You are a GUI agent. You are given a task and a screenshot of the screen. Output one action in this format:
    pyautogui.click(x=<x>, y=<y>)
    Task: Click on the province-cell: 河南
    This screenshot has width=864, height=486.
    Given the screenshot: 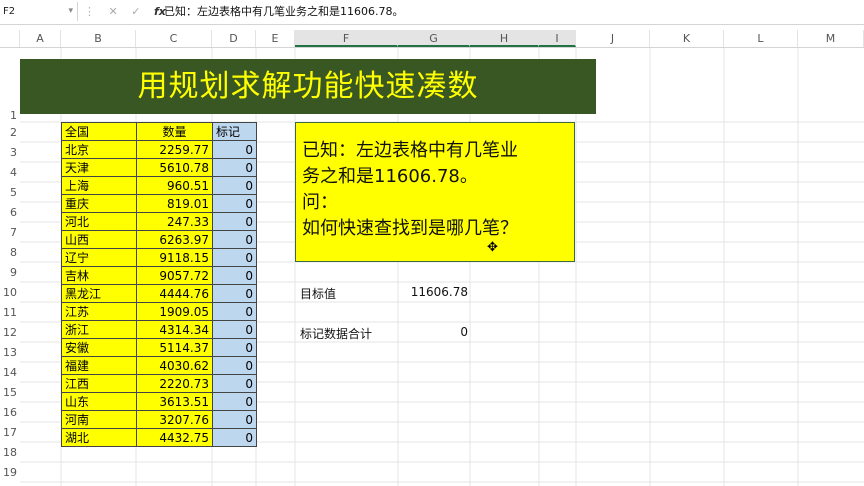 What is the action you would take?
    pyautogui.click(x=99, y=419)
    